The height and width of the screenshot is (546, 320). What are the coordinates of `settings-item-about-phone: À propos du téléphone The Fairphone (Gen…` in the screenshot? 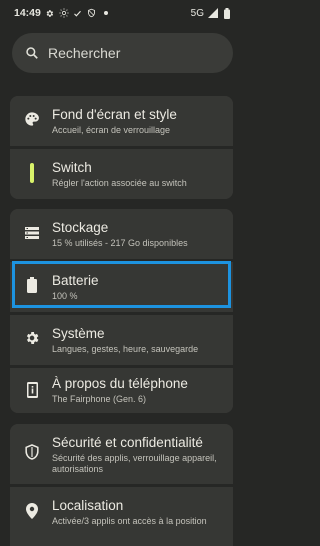 It's located at (121, 390).